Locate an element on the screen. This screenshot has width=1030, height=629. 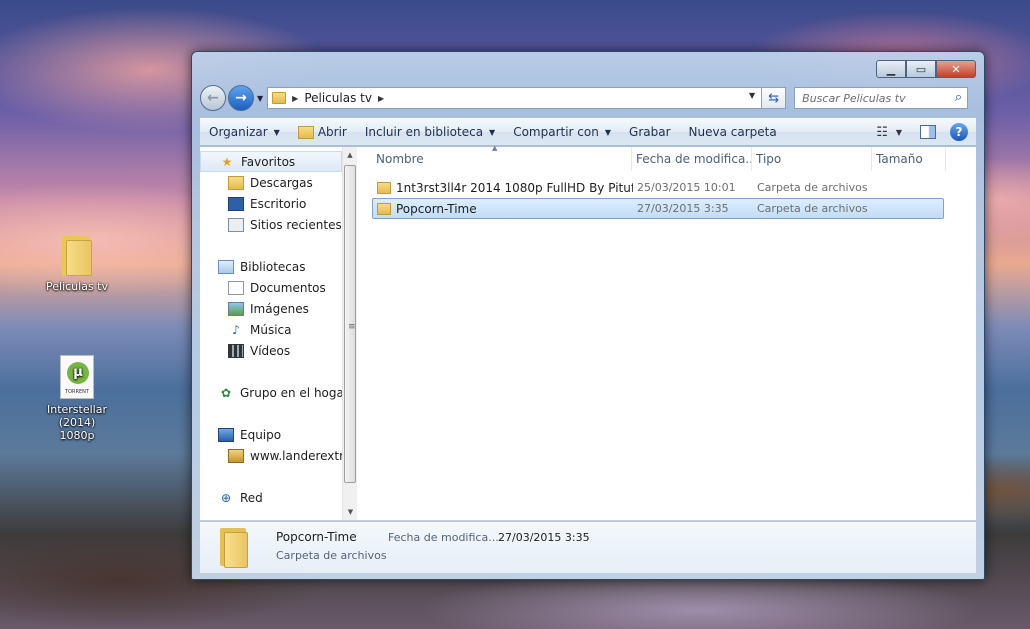
desktop-icon-interstellar-torrent: µ TORRENT Interstellar (2014) 1080p is located at coordinates (77, 398).